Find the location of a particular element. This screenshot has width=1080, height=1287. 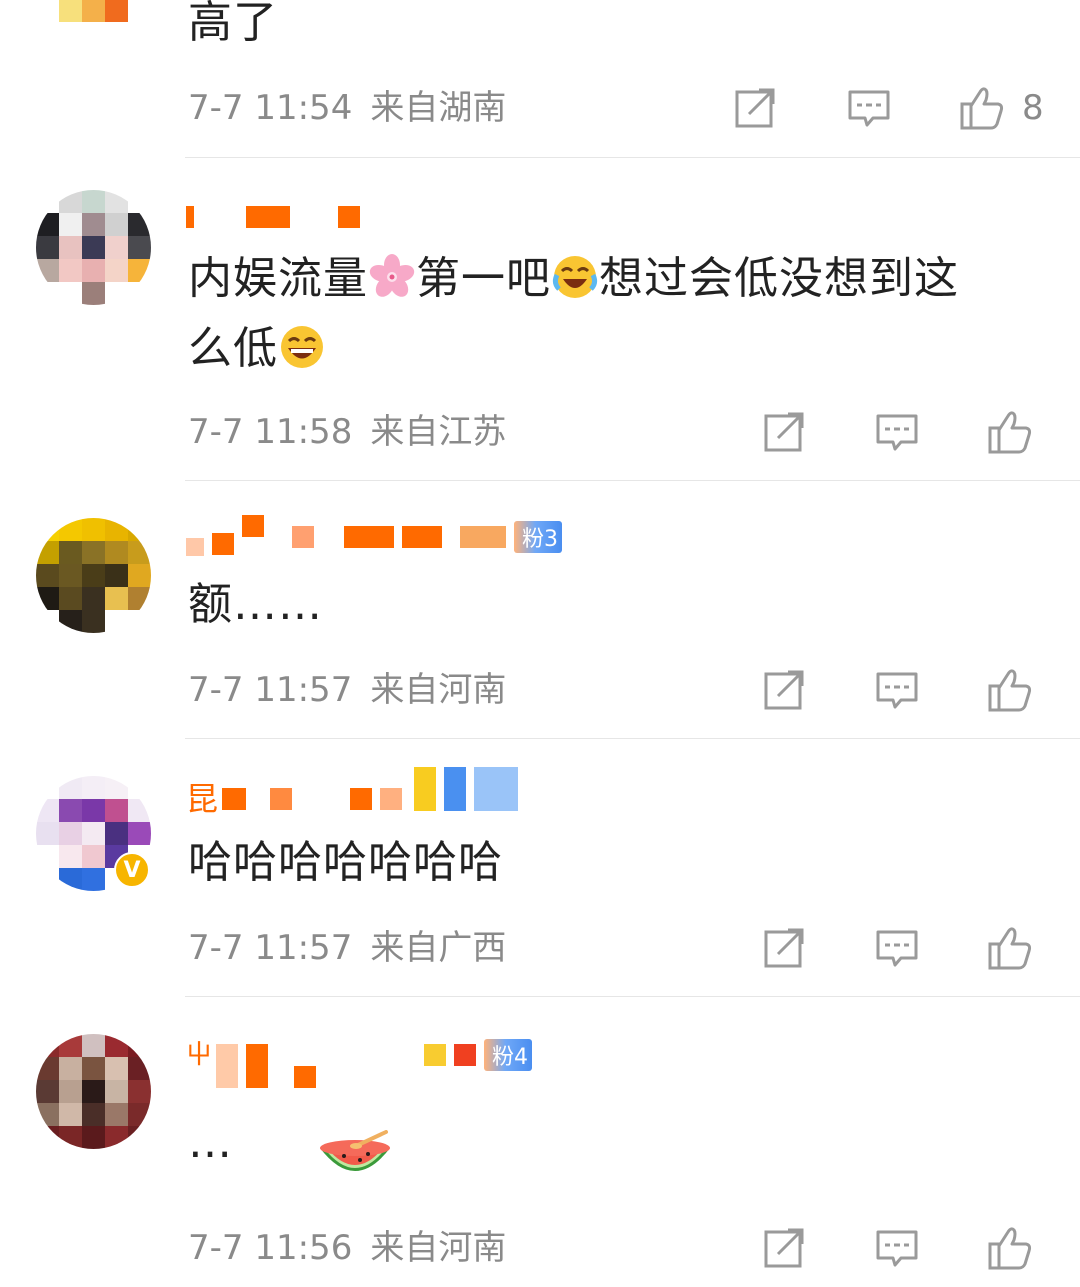

comment-meta: 7-7 11:58 来自江苏 is located at coordinates (347, 432).